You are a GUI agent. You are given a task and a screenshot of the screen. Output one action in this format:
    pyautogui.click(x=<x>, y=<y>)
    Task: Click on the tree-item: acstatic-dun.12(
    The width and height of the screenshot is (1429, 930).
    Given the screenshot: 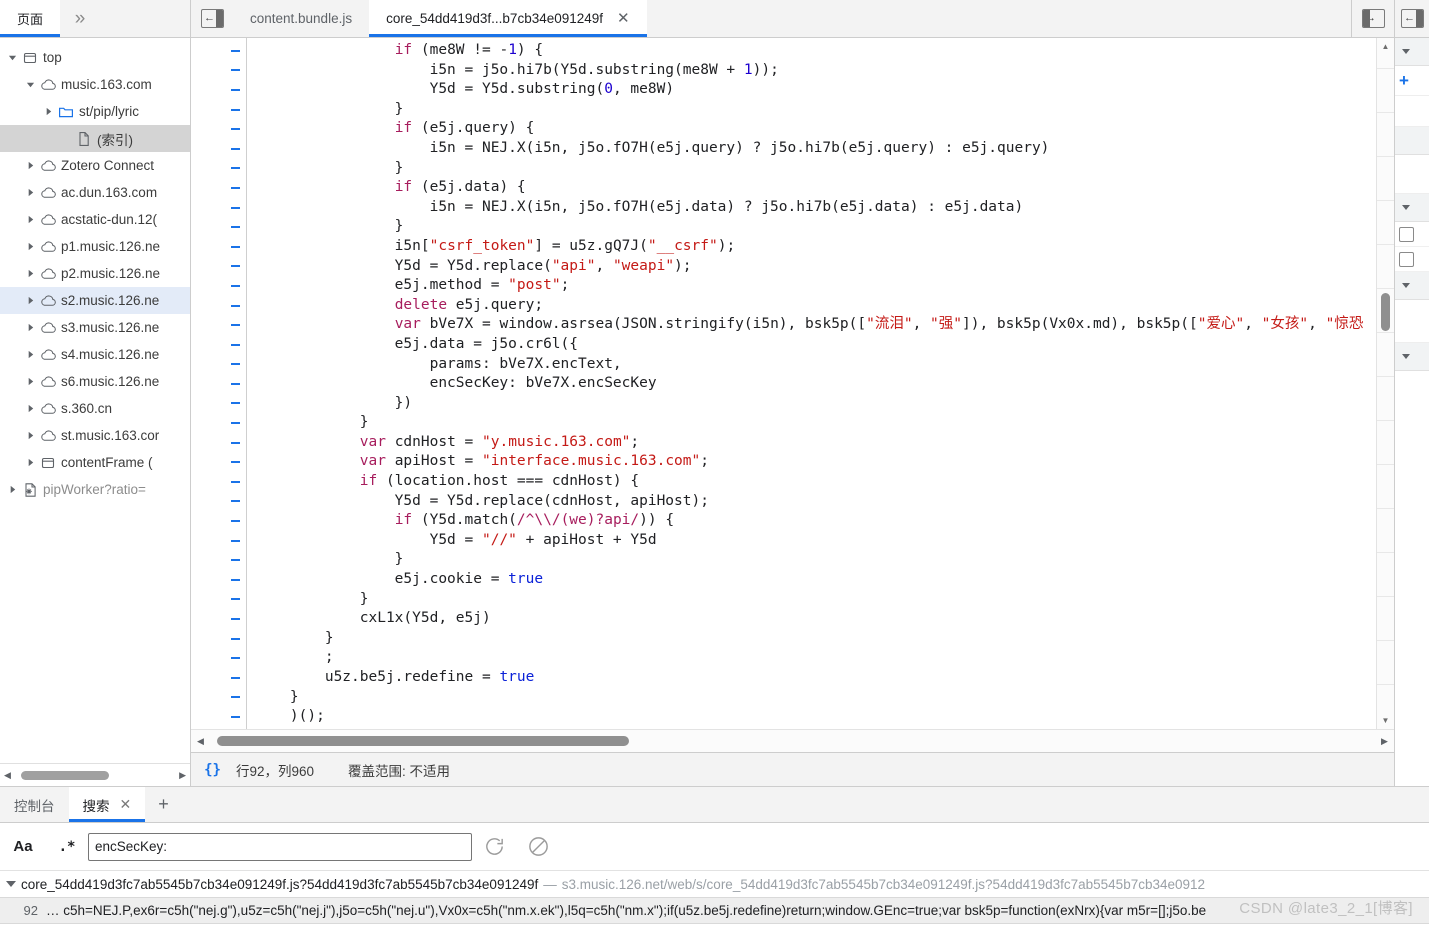 What is the action you would take?
    pyautogui.click(x=95, y=219)
    